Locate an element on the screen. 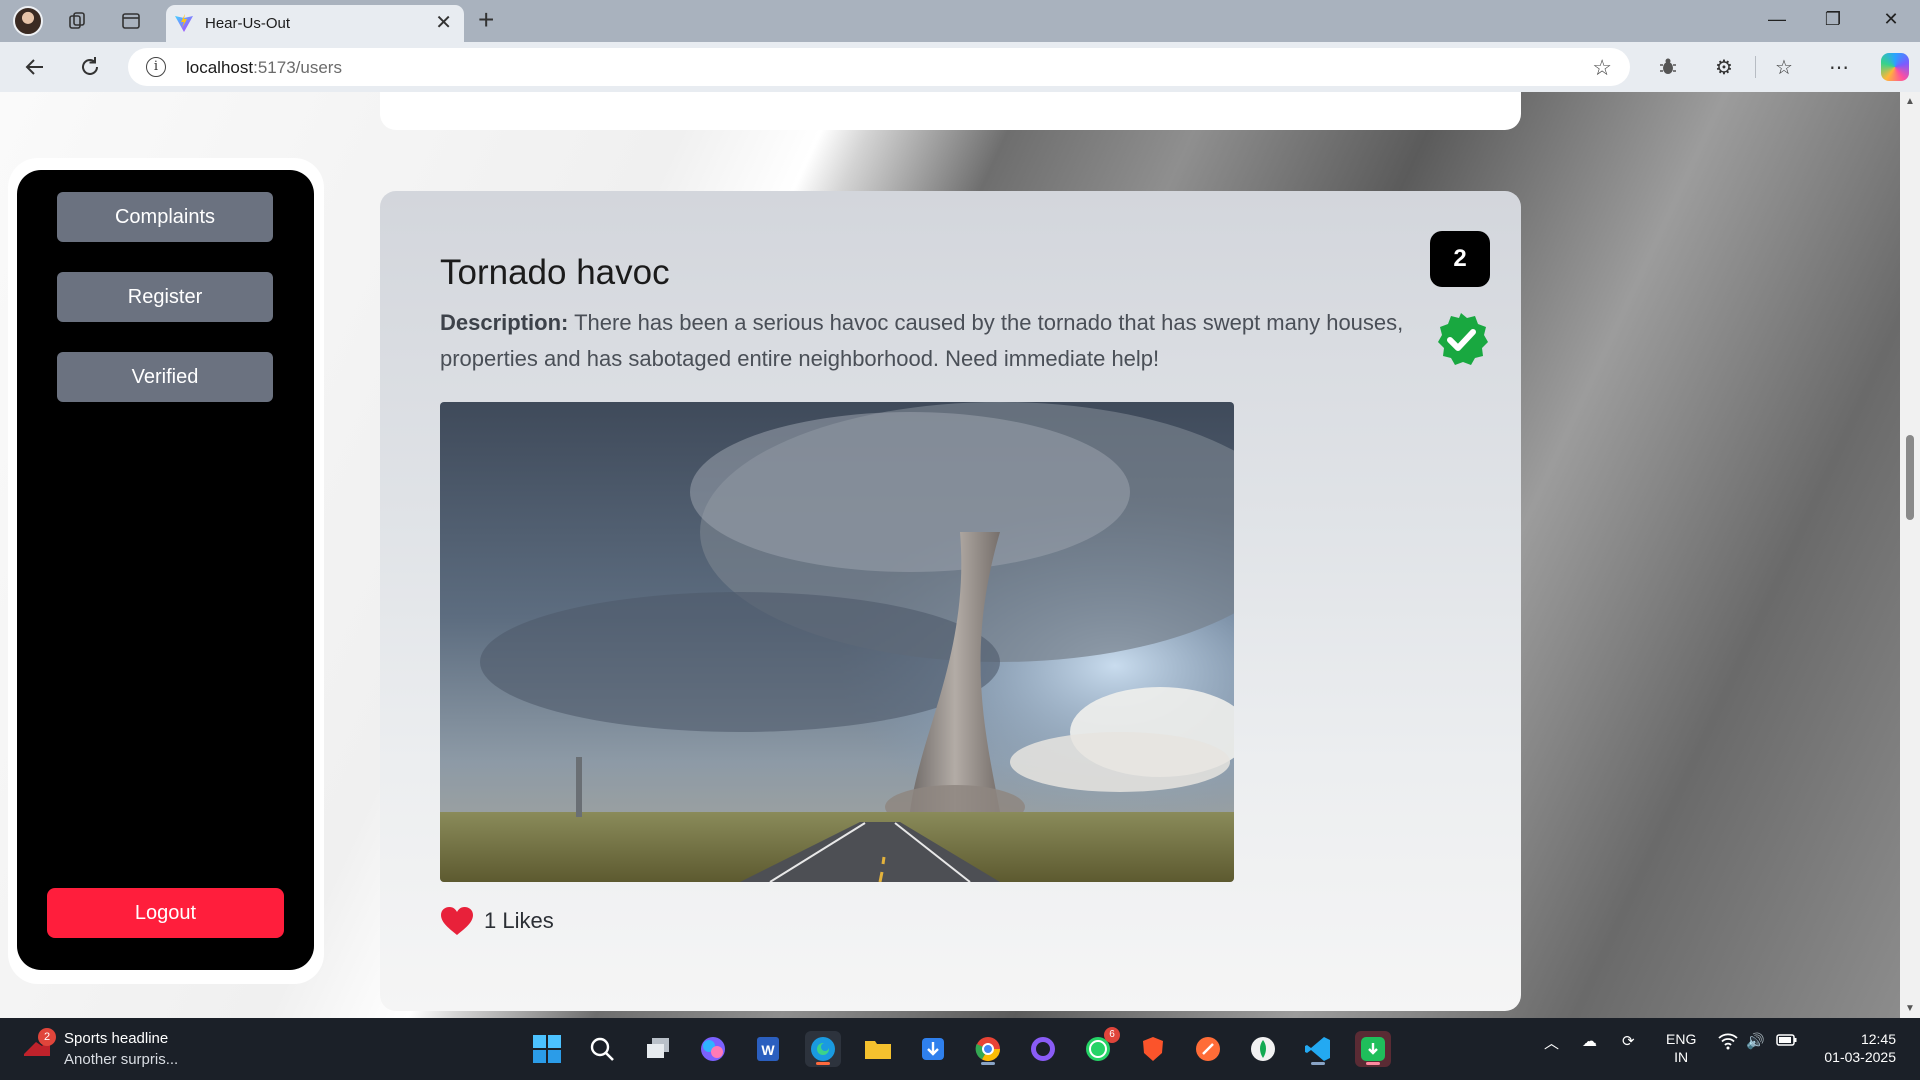  news-headline: Sports headline is located at coordinates (116, 1038).